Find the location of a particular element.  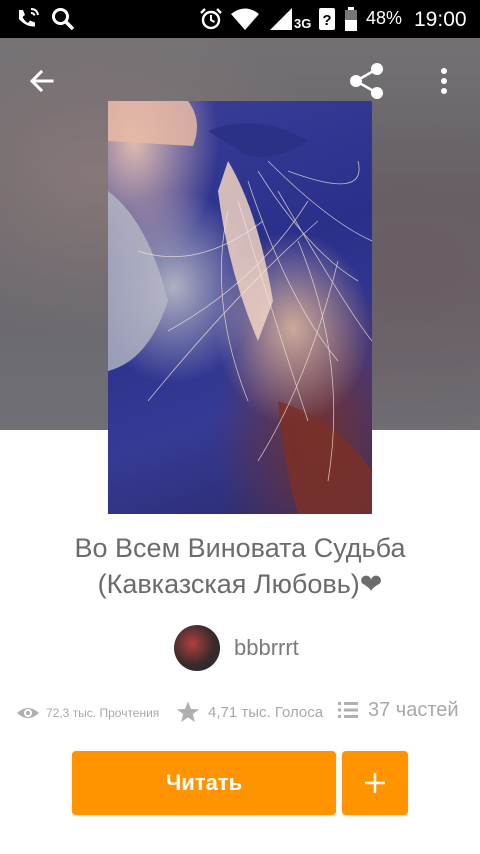

eye-icon is located at coordinates (28, 713).